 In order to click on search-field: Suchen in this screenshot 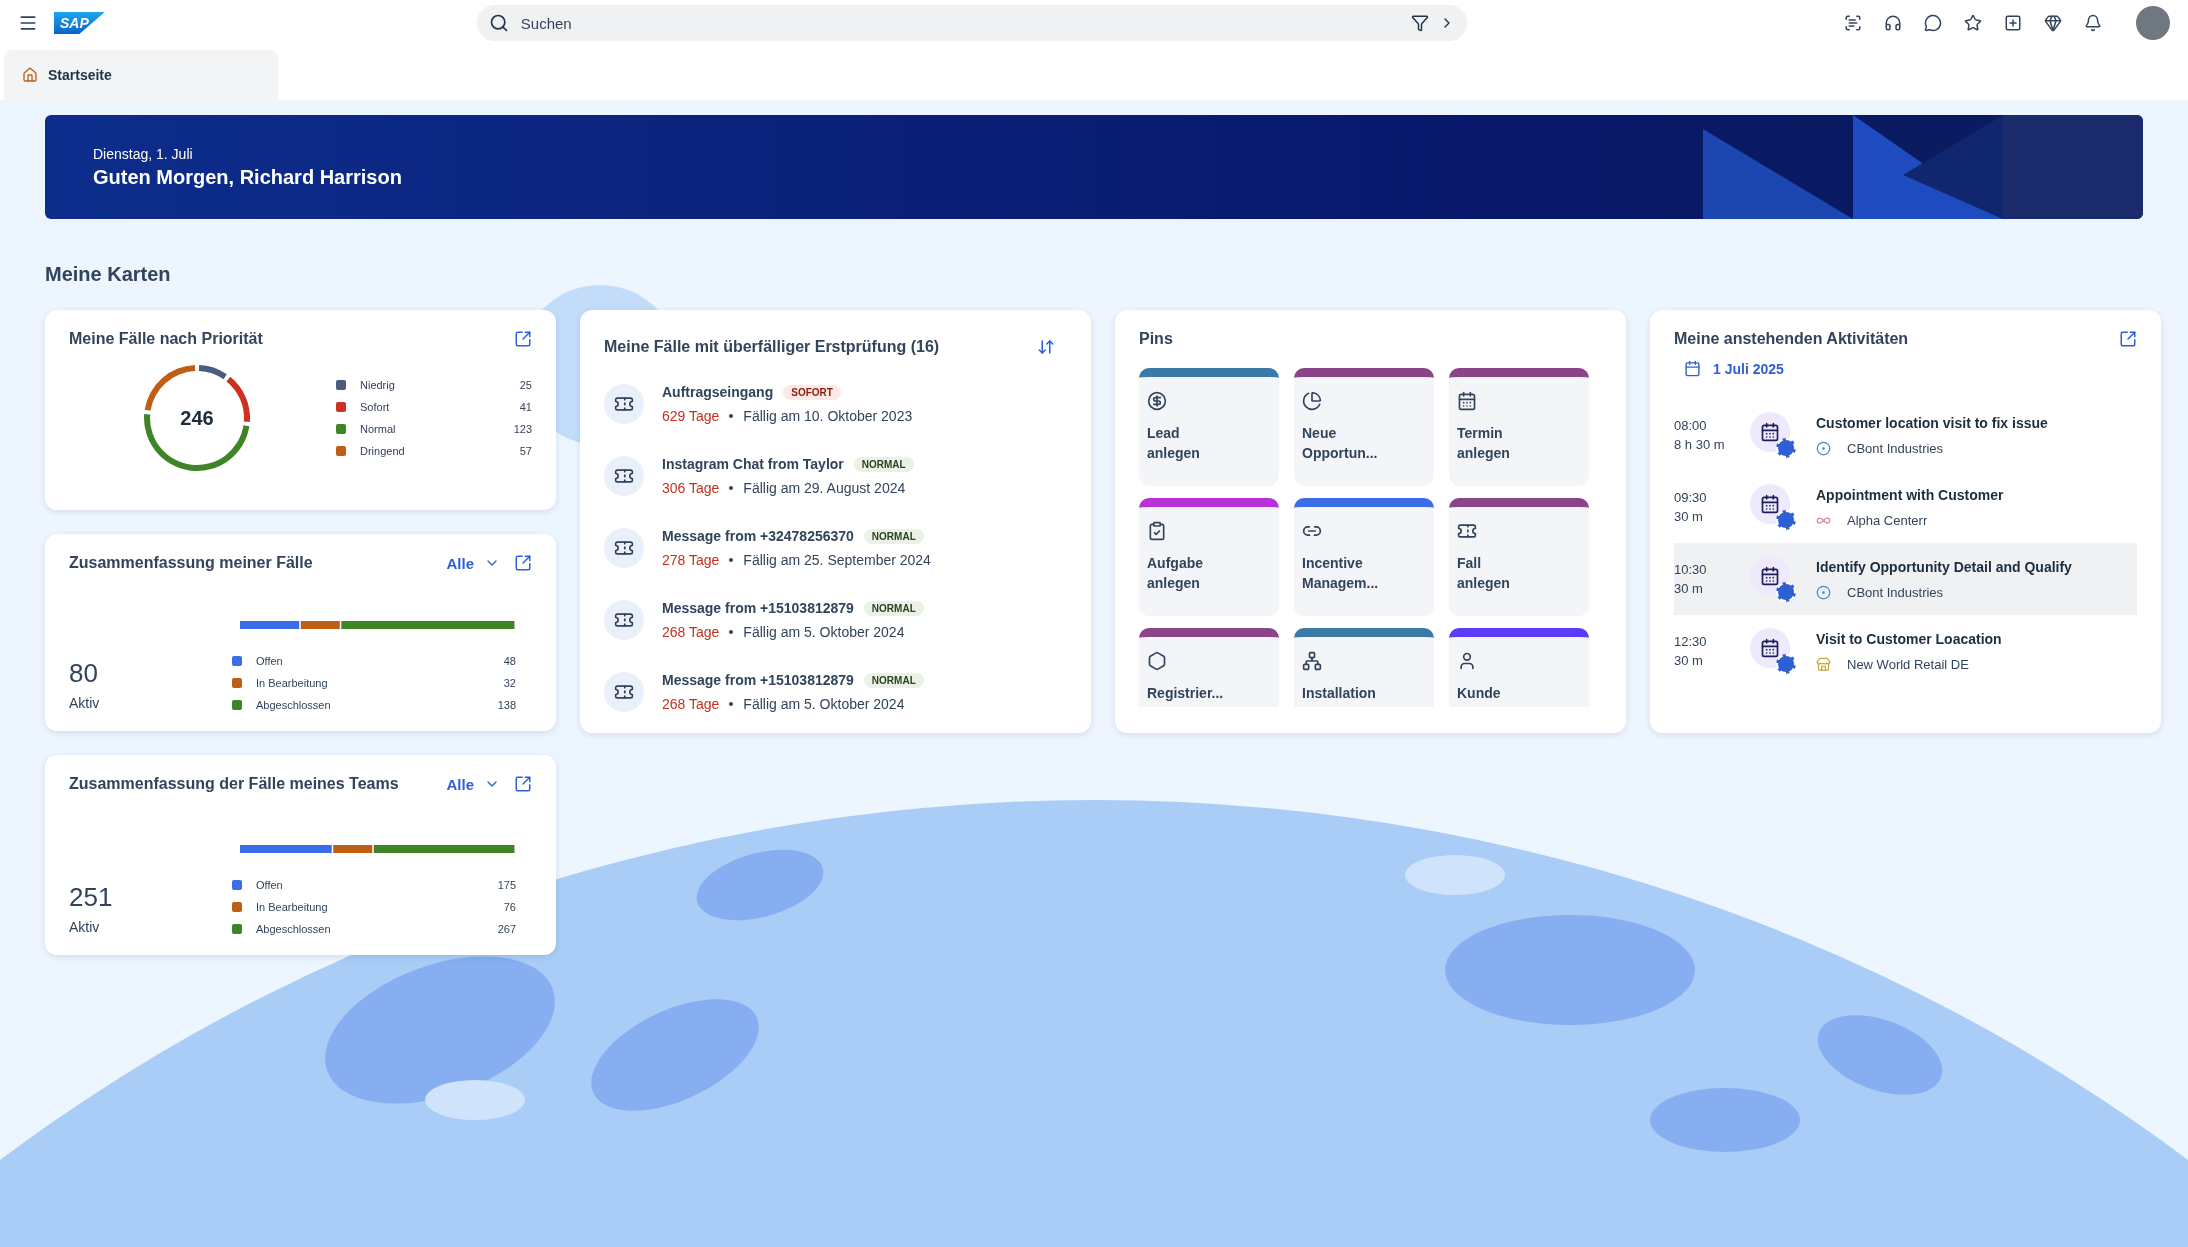, I will do `click(959, 23)`.